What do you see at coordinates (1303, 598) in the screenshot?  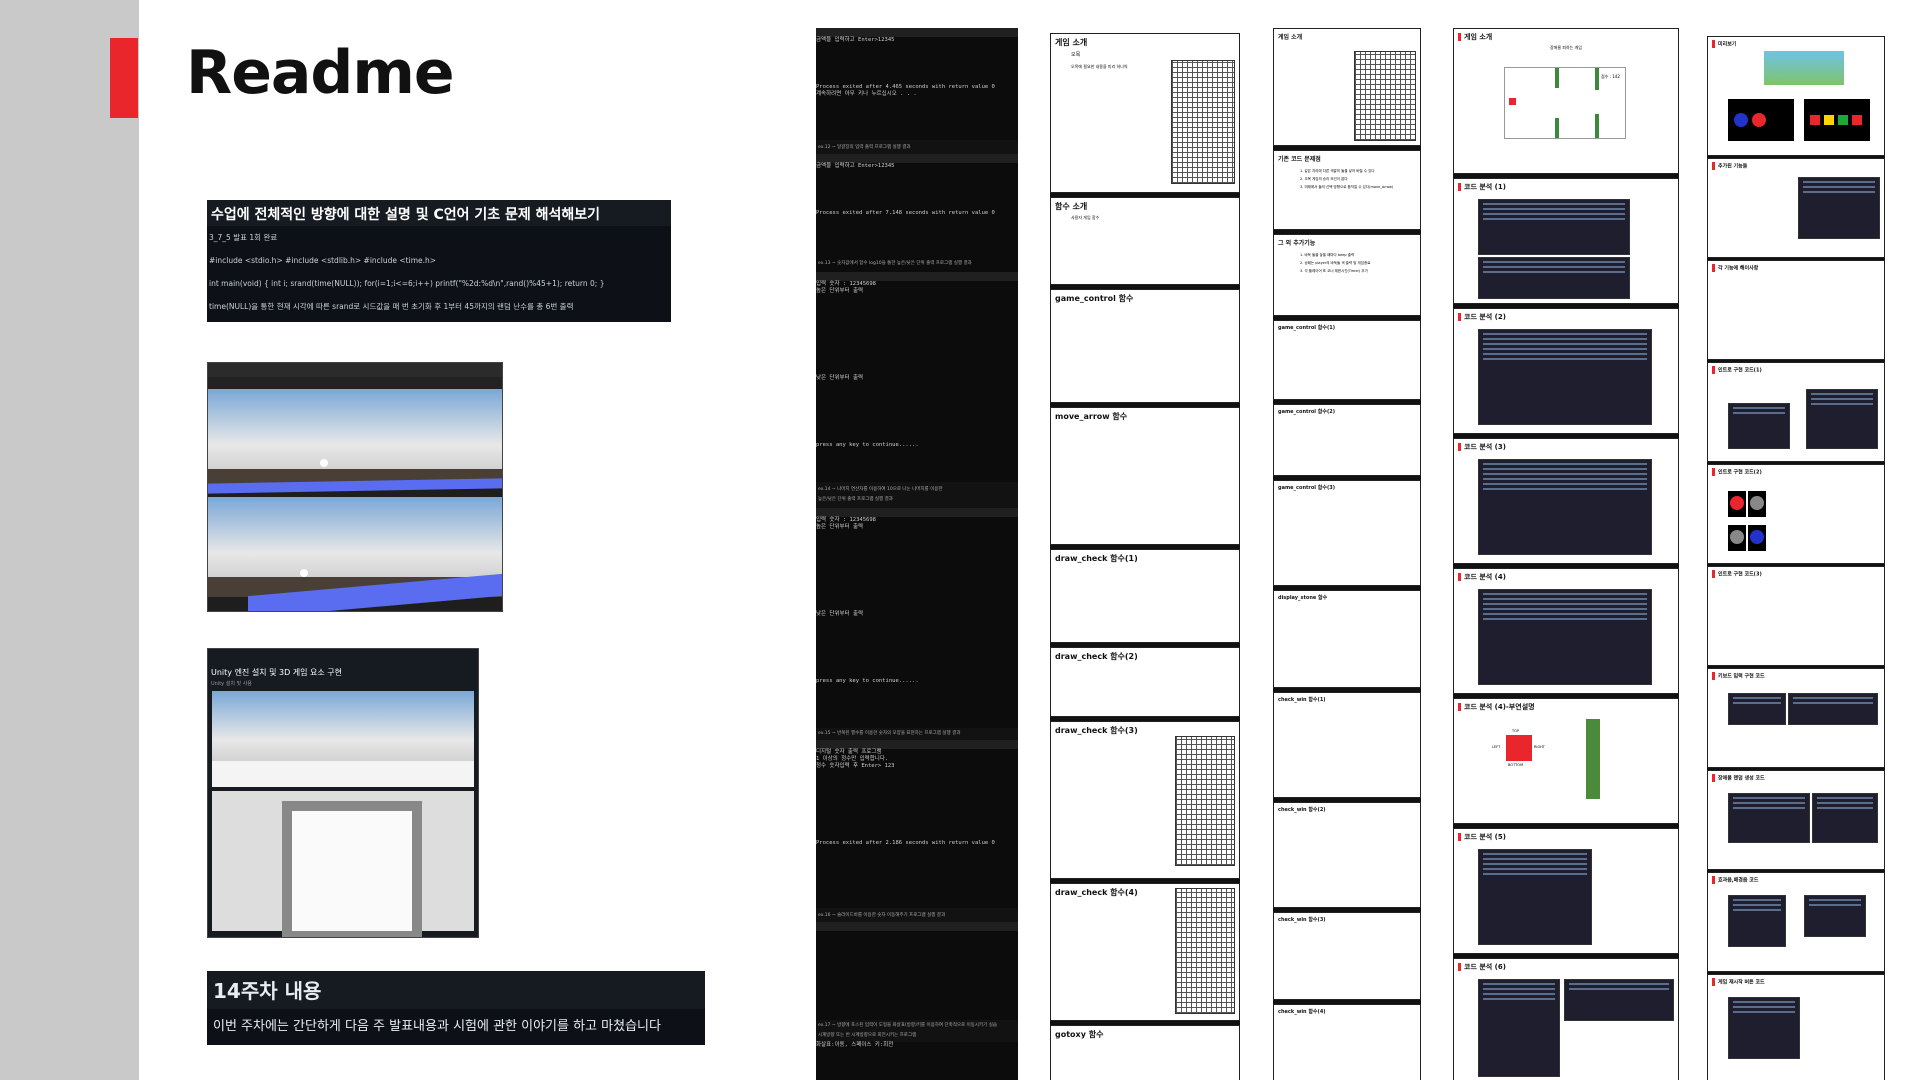 I see `slide-title: display_stone 함수` at bounding box center [1303, 598].